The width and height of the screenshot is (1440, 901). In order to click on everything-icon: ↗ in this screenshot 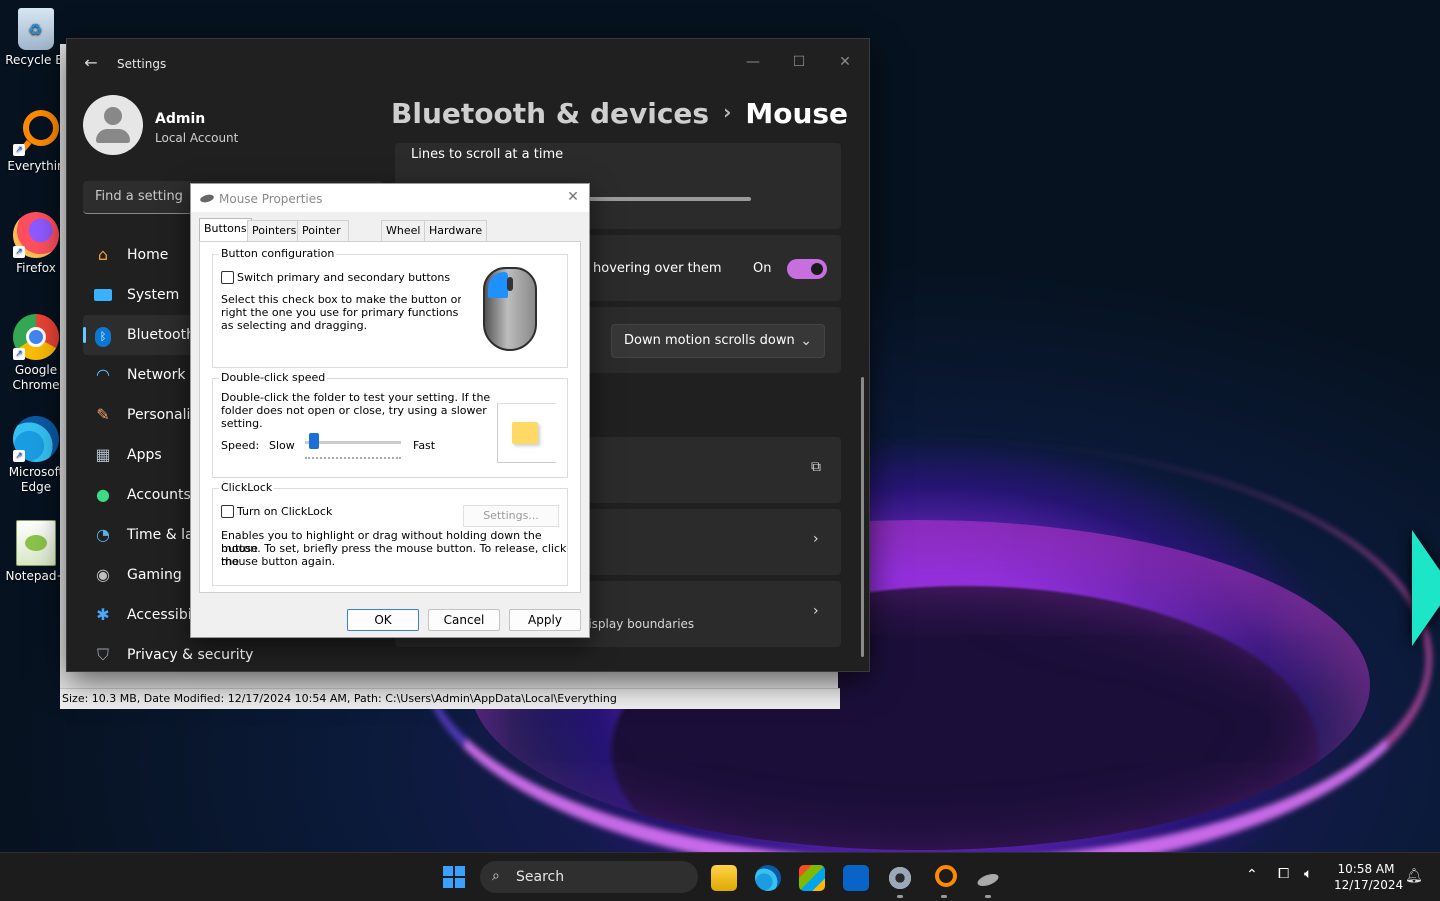, I will do `click(36, 133)`.